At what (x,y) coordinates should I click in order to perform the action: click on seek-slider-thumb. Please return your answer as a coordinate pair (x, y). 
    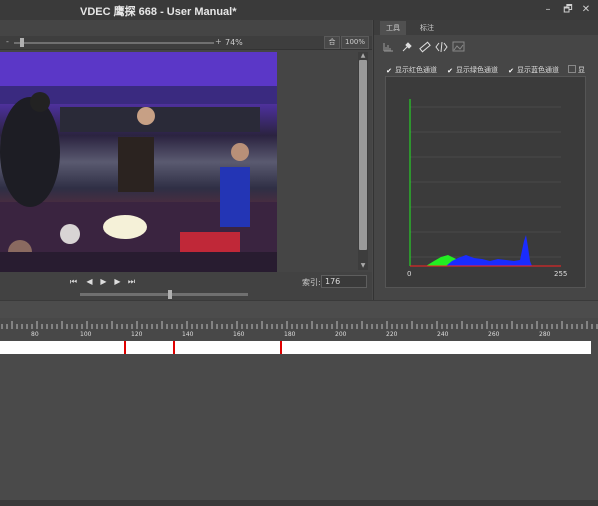
    Looking at the image, I should click on (170, 294).